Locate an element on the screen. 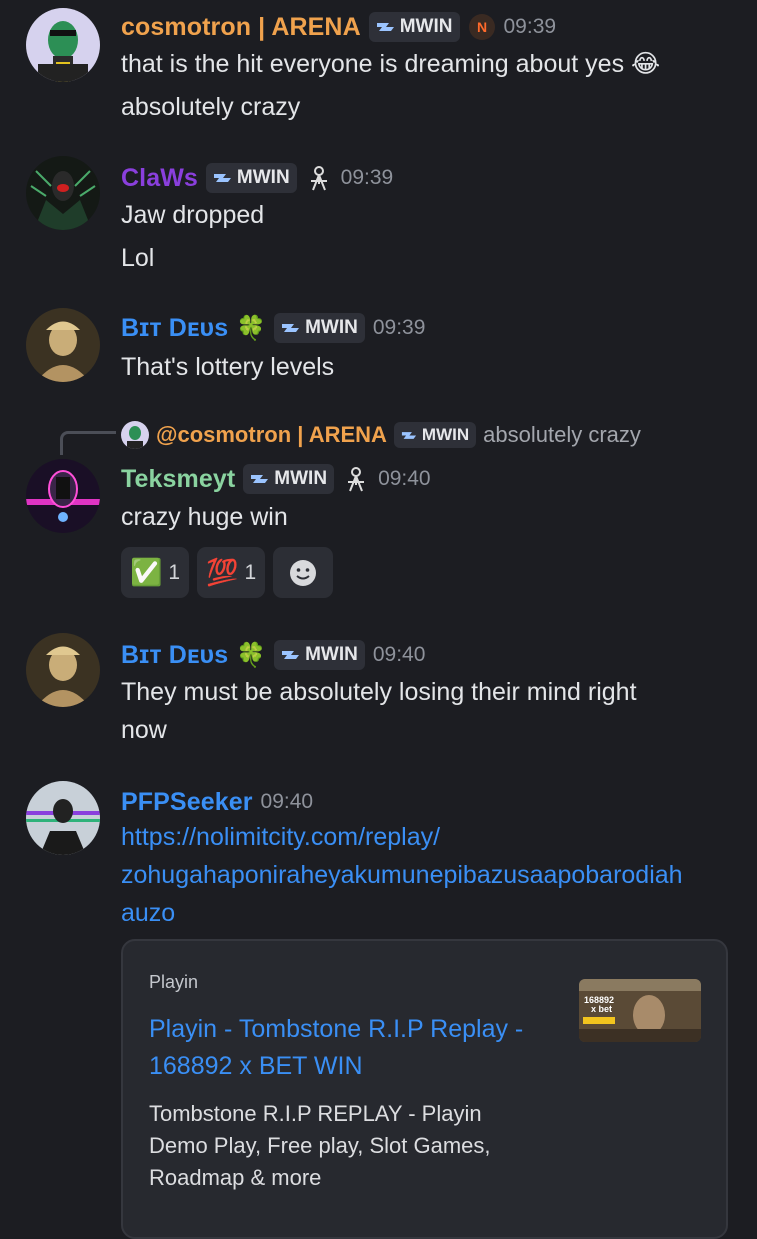  reply-mention: @cosmotron | ARENA is located at coordinates (271, 435).